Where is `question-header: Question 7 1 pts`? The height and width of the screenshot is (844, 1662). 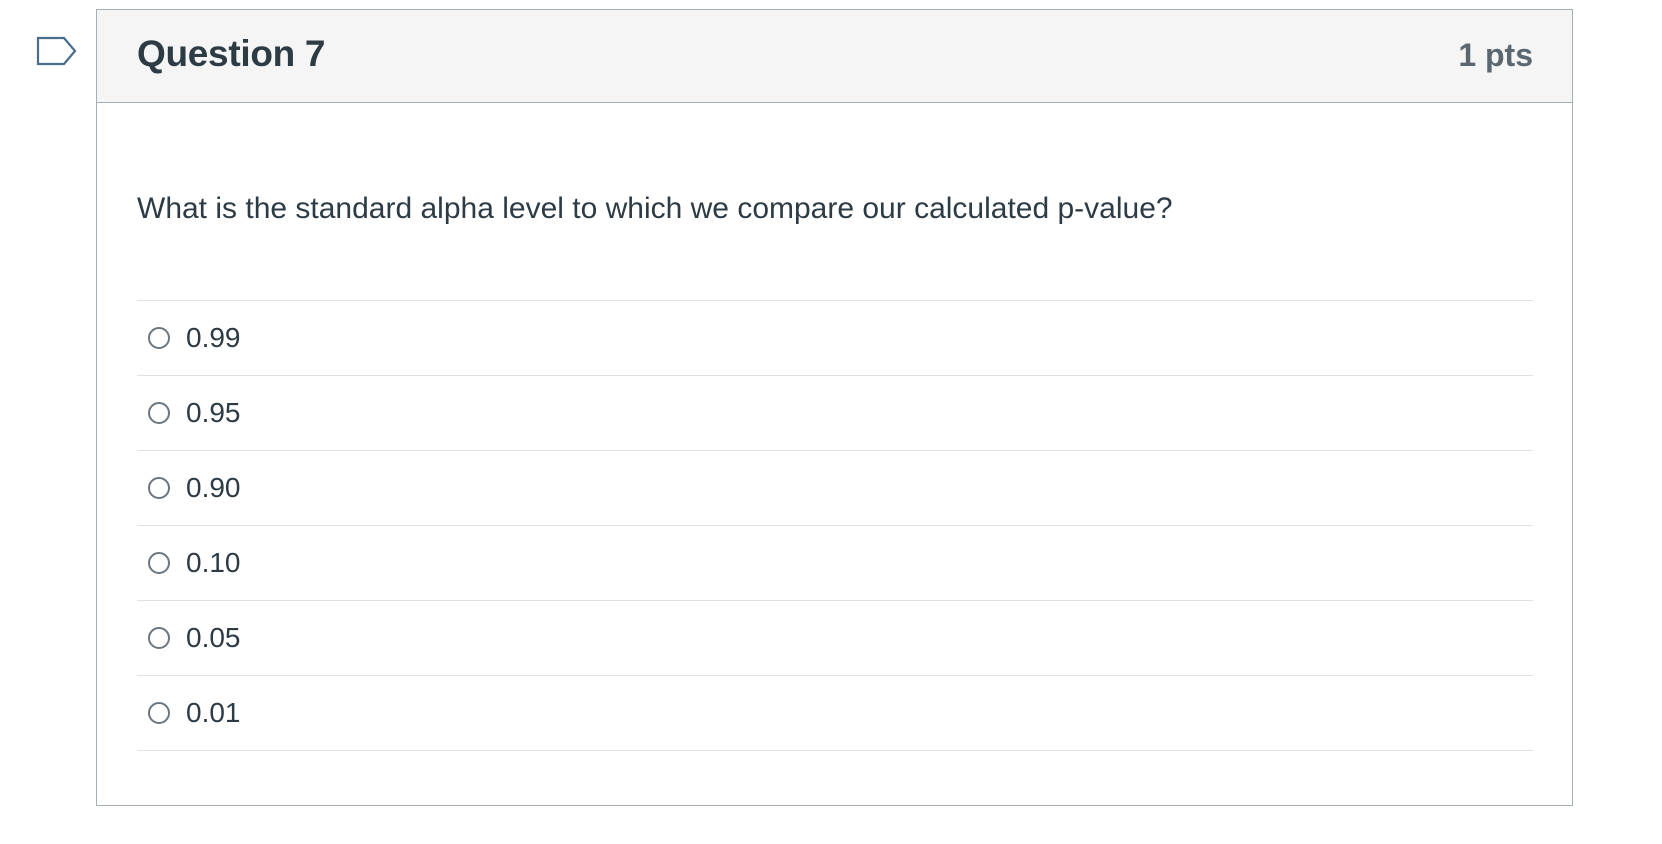 question-header: Question 7 1 pts is located at coordinates (834, 56).